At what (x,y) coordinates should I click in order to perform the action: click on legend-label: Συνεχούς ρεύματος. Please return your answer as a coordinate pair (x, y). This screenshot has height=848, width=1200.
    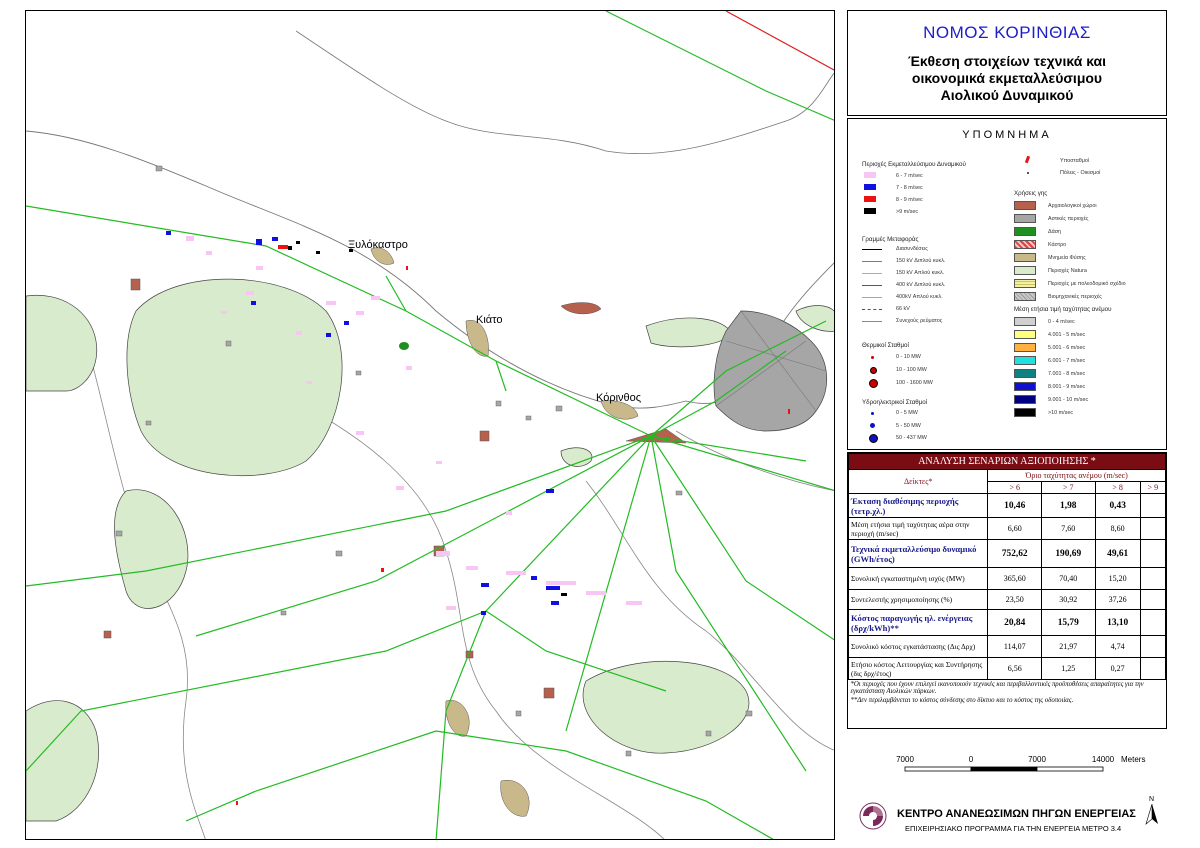
    Looking at the image, I should click on (919, 321).